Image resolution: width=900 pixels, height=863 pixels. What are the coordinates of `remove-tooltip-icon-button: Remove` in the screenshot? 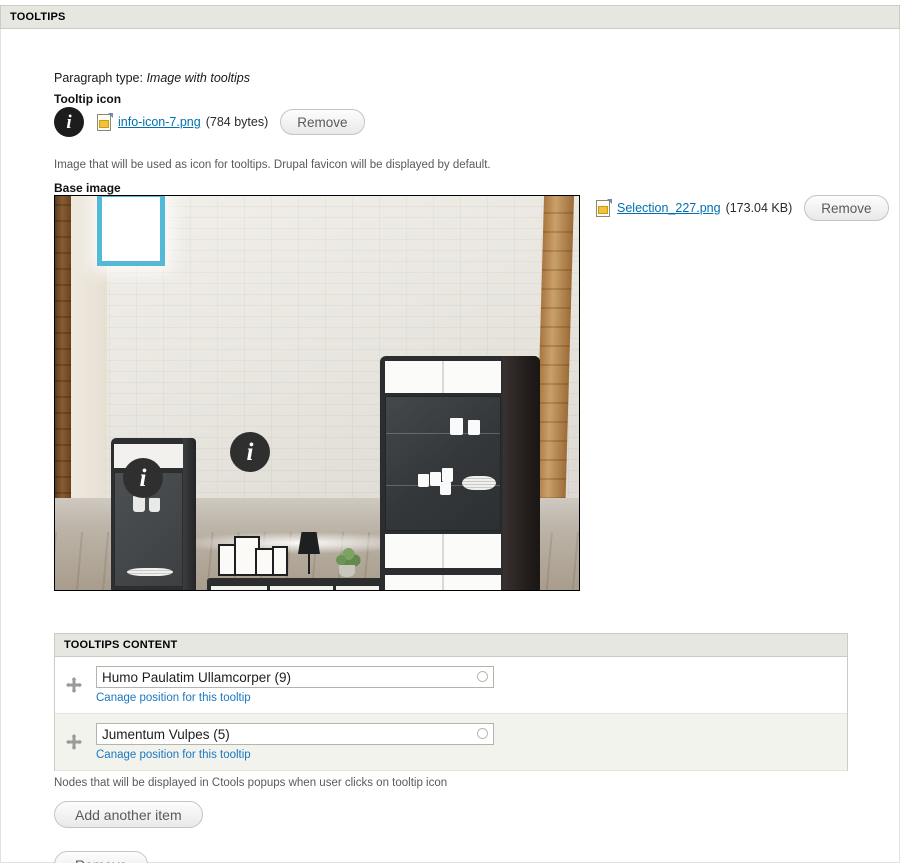 It's located at (322, 122).